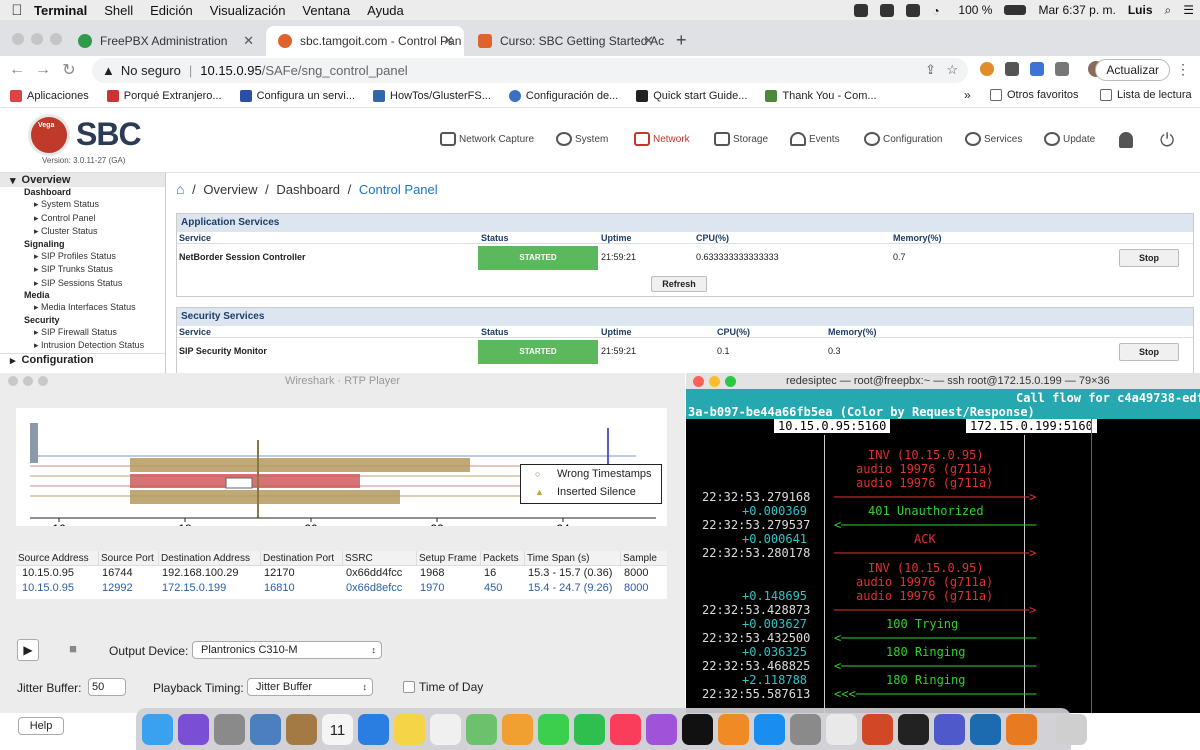 This screenshot has width=1200, height=750. I want to click on play-button: ▶, so click(28, 650).